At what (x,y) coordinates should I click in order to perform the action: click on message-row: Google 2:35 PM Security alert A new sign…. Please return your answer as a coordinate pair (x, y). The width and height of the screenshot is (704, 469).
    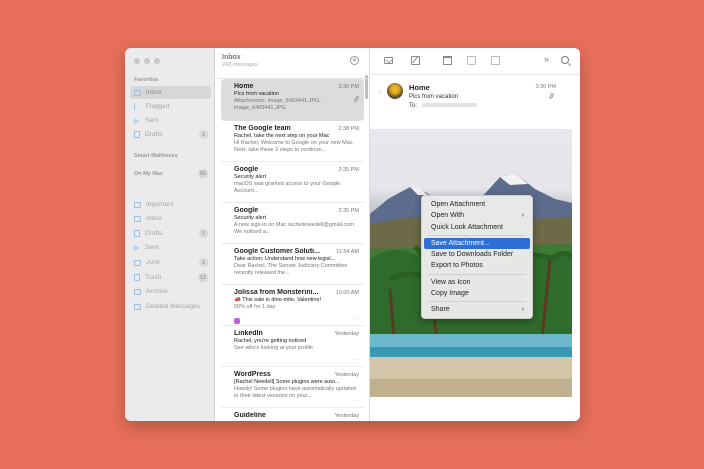
    Looking at the image, I should click on (292, 223).